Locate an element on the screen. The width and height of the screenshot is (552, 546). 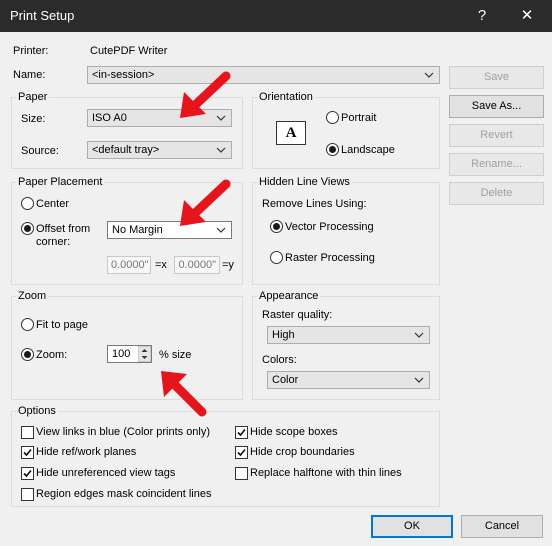
zoom-label: Zoom: is located at coordinates (51, 355).